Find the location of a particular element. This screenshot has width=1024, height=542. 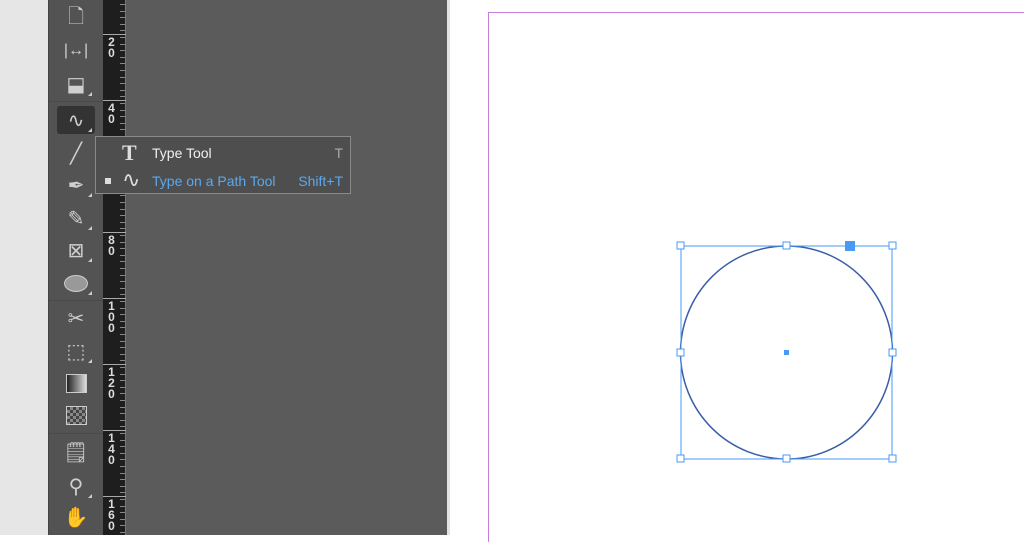

handle-top-center is located at coordinates (786, 245).